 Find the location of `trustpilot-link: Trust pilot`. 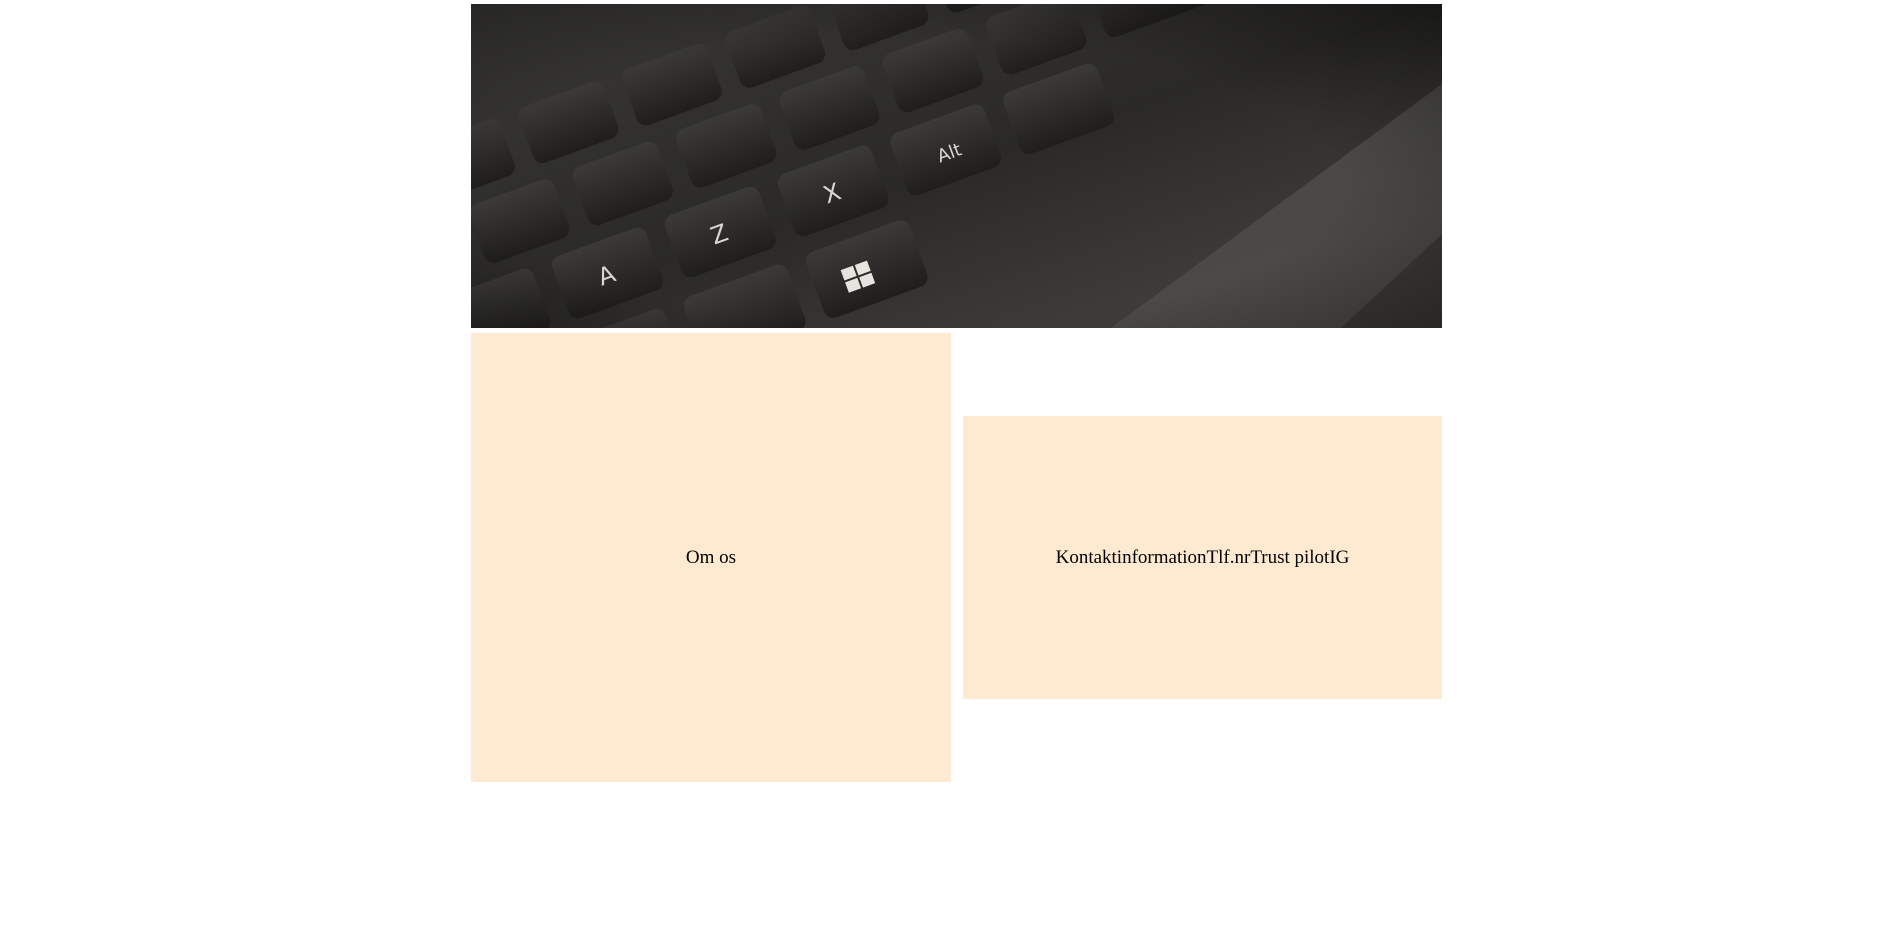

trustpilot-link: Trust pilot is located at coordinates (1289, 557).